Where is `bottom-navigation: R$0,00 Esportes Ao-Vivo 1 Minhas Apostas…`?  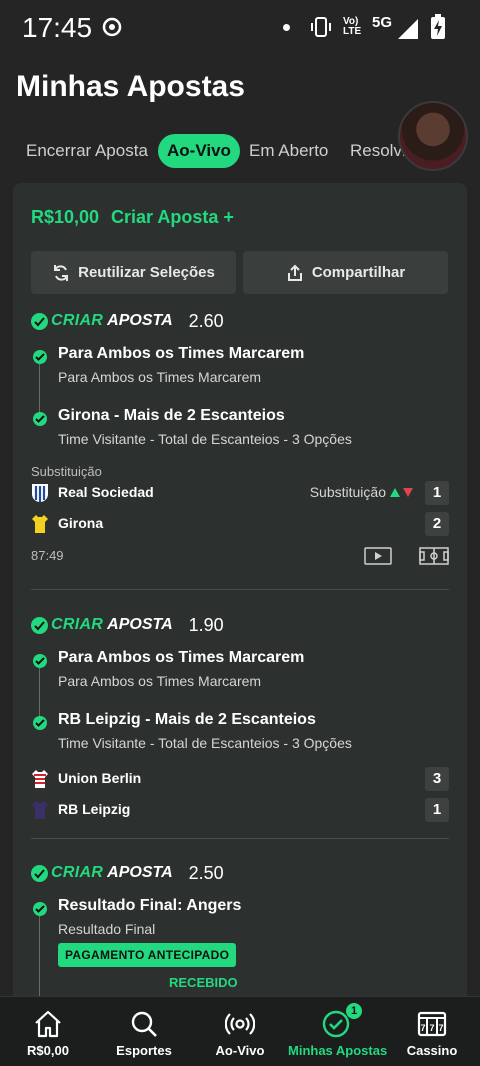
bottom-navigation: R$0,00 Esportes Ao-Vivo 1 Minhas Apostas… is located at coordinates (240, 1031).